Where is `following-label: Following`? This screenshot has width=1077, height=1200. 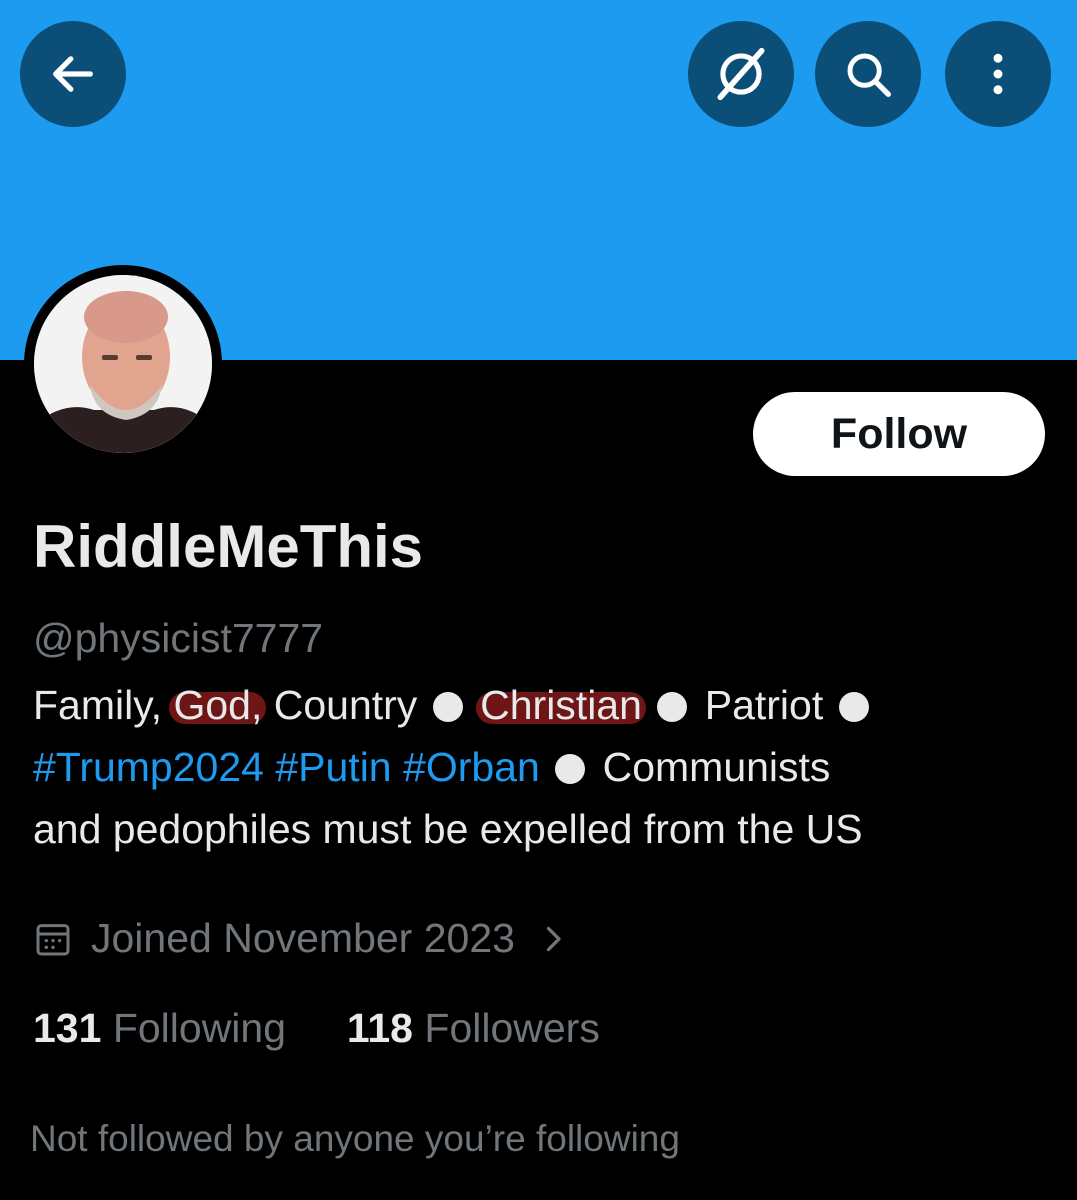
following-label: Following is located at coordinates (199, 1028).